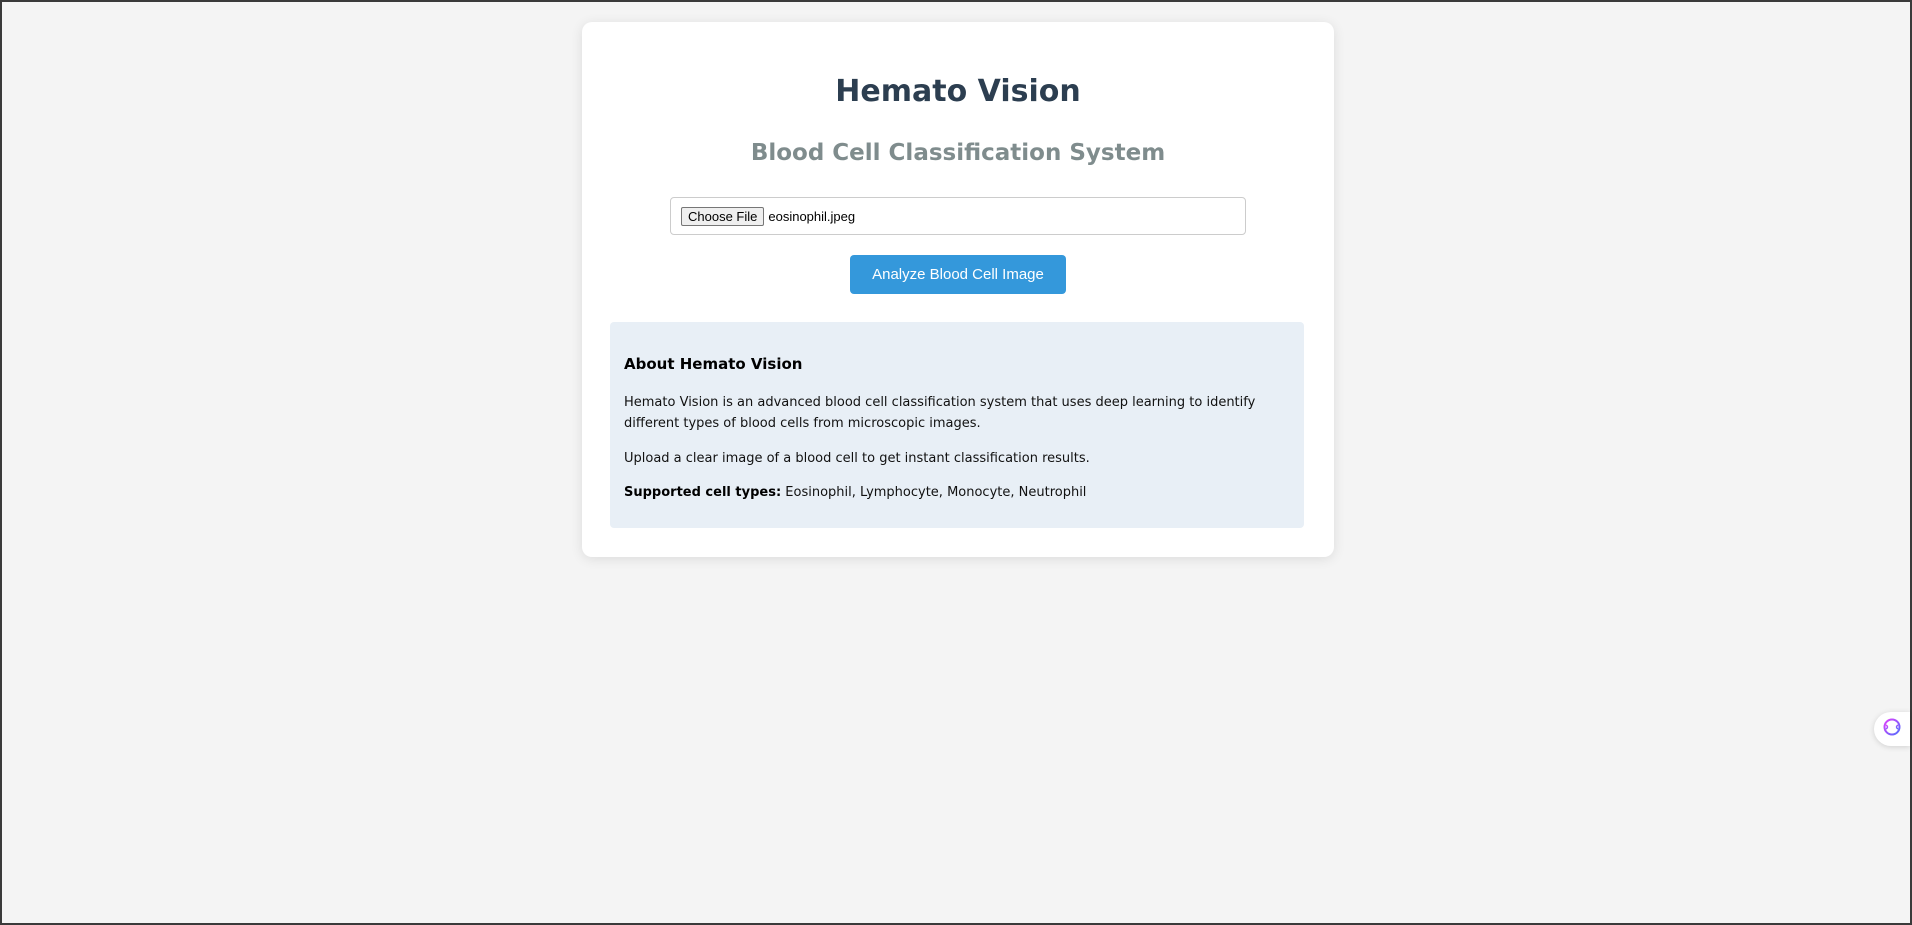 Image resolution: width=1912 pixels, height=925 pixels. Describe the element at coordinates (958, 153) in the screenshot. I see `page-subtitle: Blood Cell Classification System` at that location.